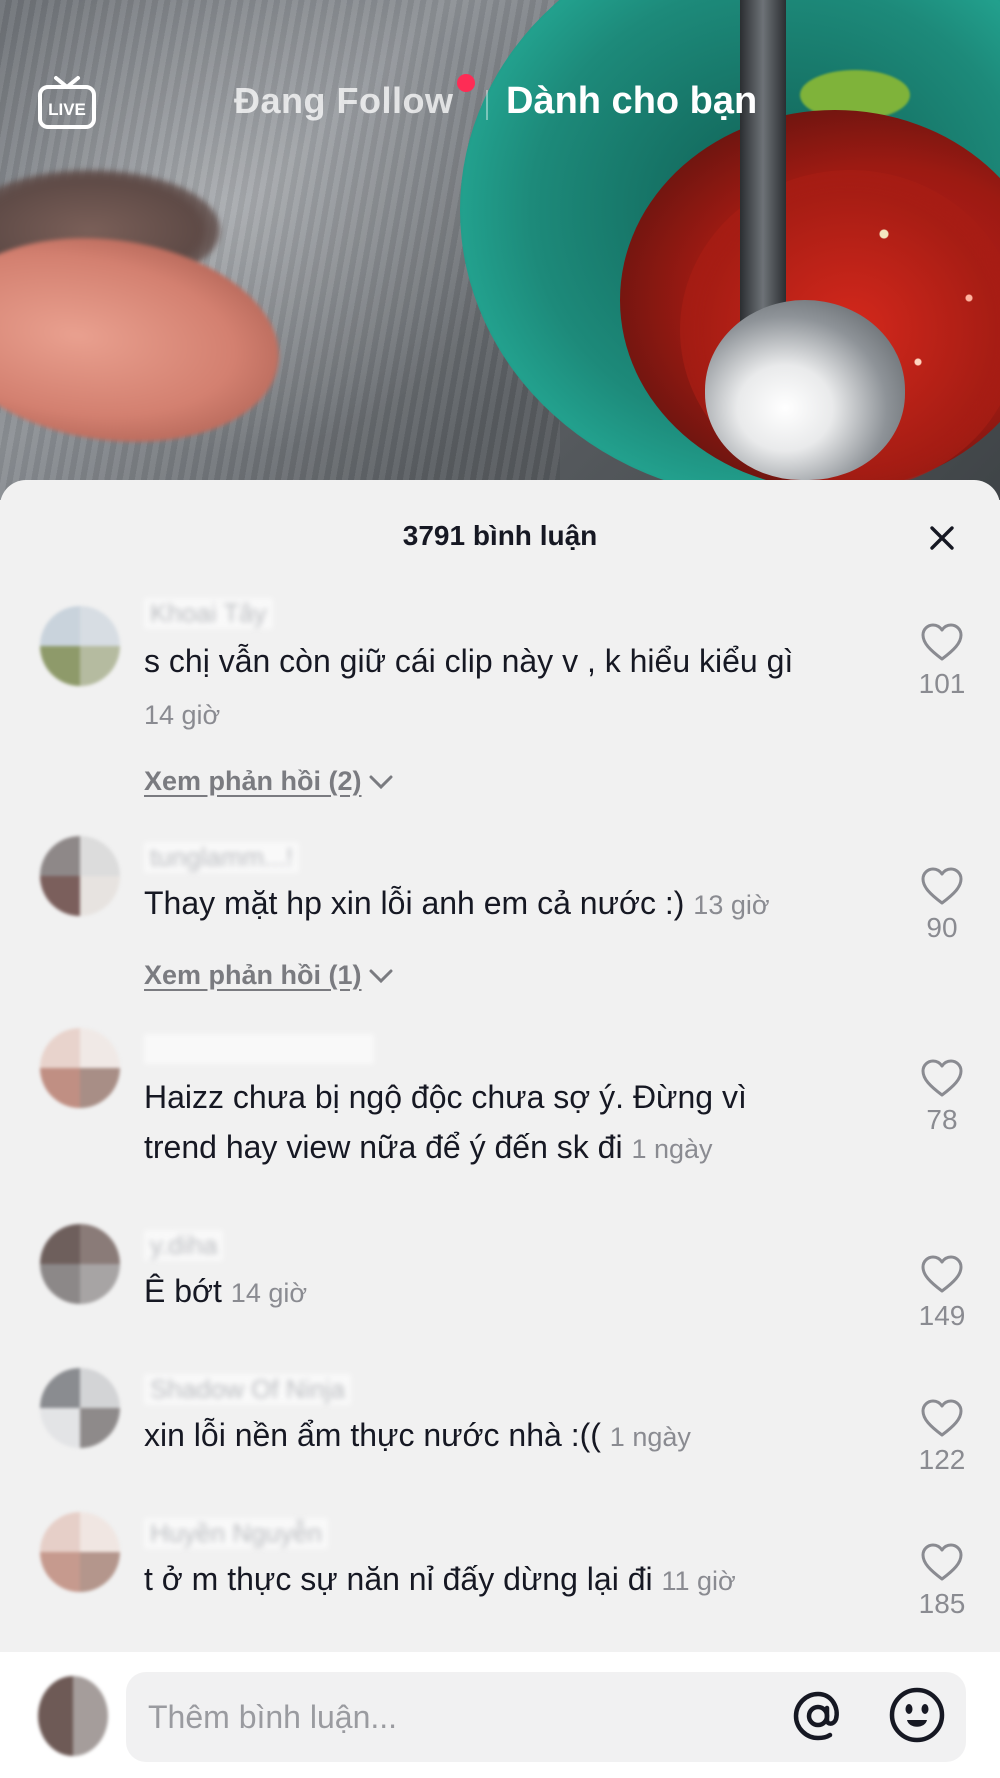 This screenshot has width=1000, height=1778. What do you see at coordinates (253, 781) in the screenshot?
I see `view-replies-label: Xem phản hồi (2)` at bounding box center [253, 781].